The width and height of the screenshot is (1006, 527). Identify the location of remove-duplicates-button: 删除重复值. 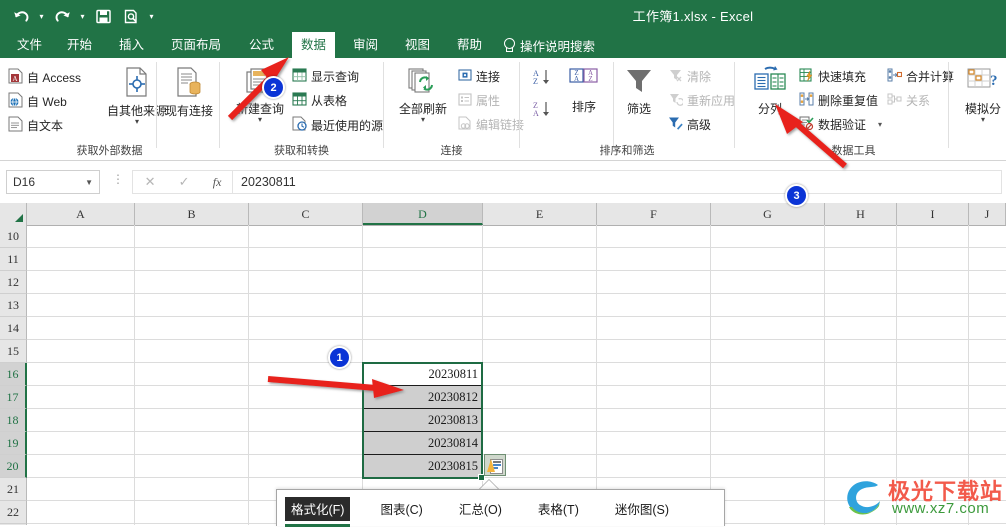
(838, 100).